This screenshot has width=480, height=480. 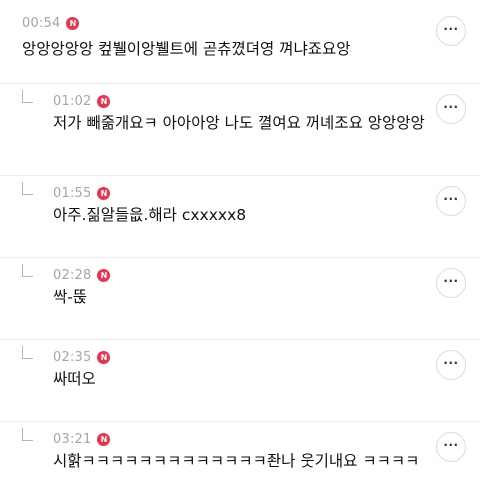 I want to click on comment-time: 01:02, so click(x=72, y=101).